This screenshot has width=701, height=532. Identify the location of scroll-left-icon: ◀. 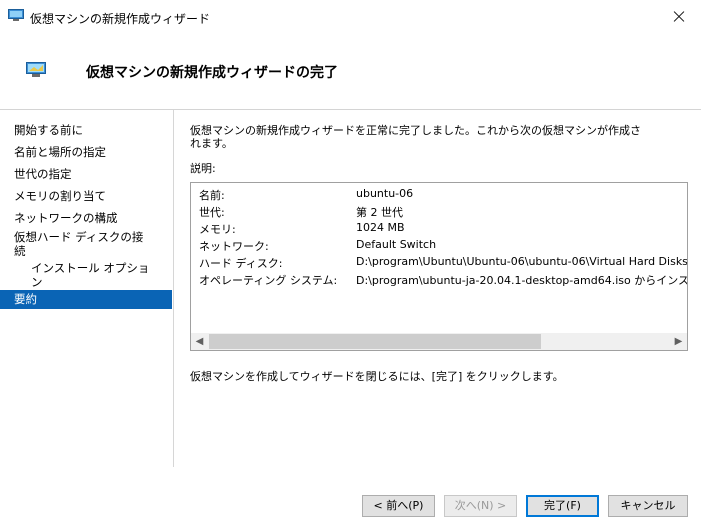
(199, 341).